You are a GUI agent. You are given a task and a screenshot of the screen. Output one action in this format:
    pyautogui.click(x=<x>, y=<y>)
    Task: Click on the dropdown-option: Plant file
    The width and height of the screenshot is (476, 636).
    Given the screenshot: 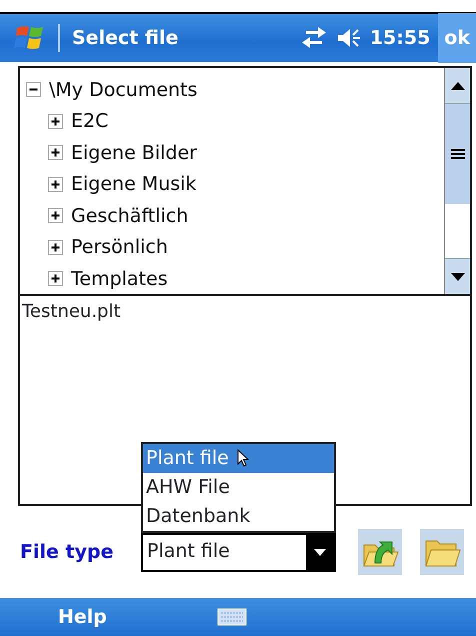 What is the action you would take?
    pyautogui.click(x=238, y=458)
    